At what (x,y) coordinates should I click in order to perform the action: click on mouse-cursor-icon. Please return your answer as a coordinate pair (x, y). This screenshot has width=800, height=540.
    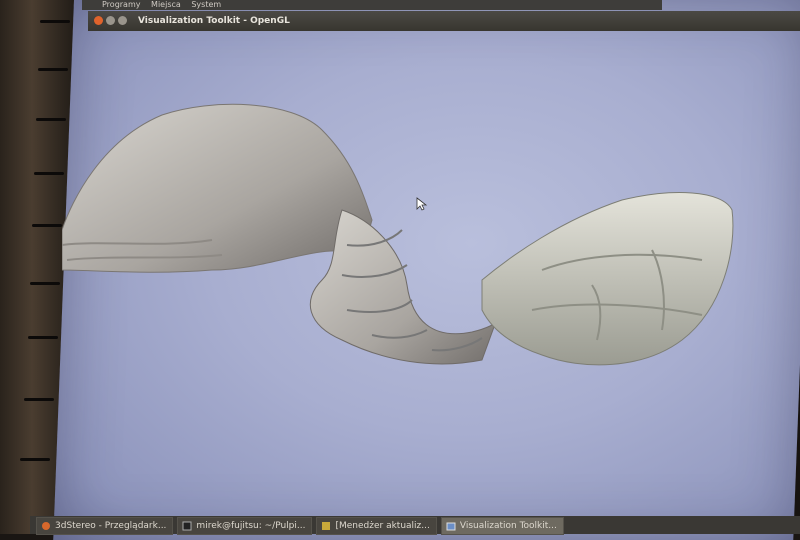
    Looking at the image, I should click on (422, 204).